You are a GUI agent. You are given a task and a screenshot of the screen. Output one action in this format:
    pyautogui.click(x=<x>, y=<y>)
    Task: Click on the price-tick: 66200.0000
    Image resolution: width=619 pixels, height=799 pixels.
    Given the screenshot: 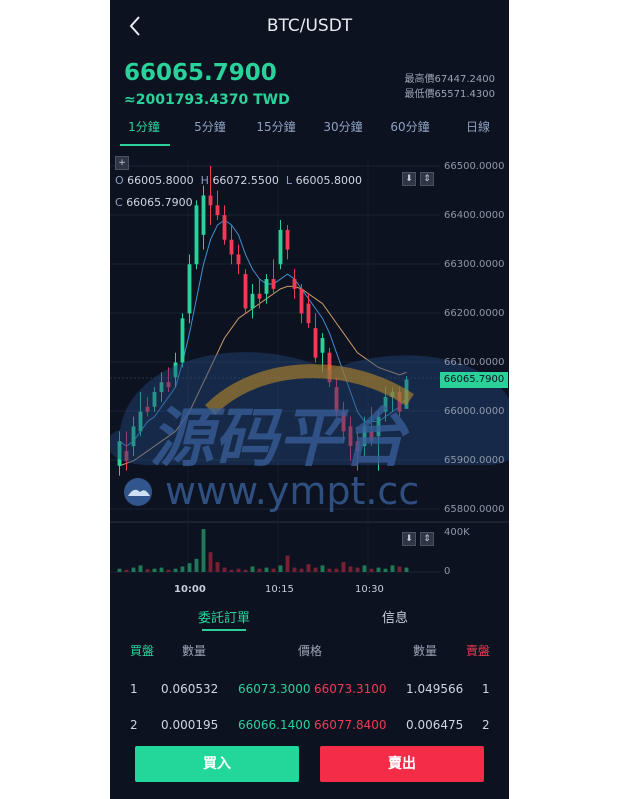 What is the action you would take?
    pyautogui.click(x=474, y=313)
    